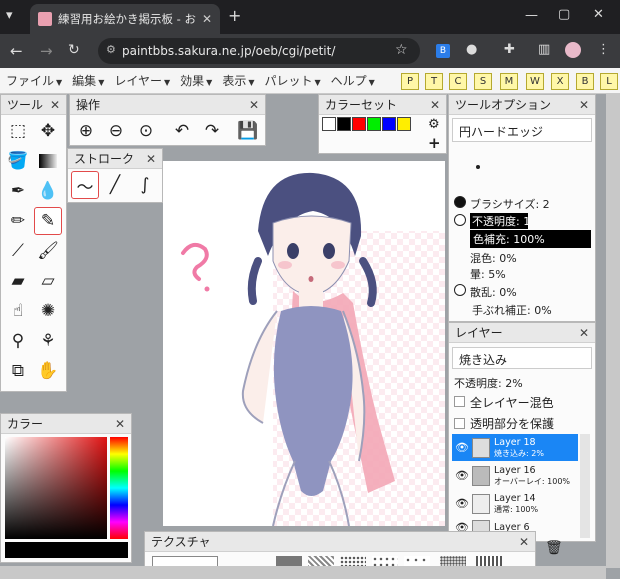 The image size is (620, 579). Describe the element at coordinates (512, 310) in the screenshot. I see `stabilizer-slider: 手ぶれ補正: 0%` at that location.